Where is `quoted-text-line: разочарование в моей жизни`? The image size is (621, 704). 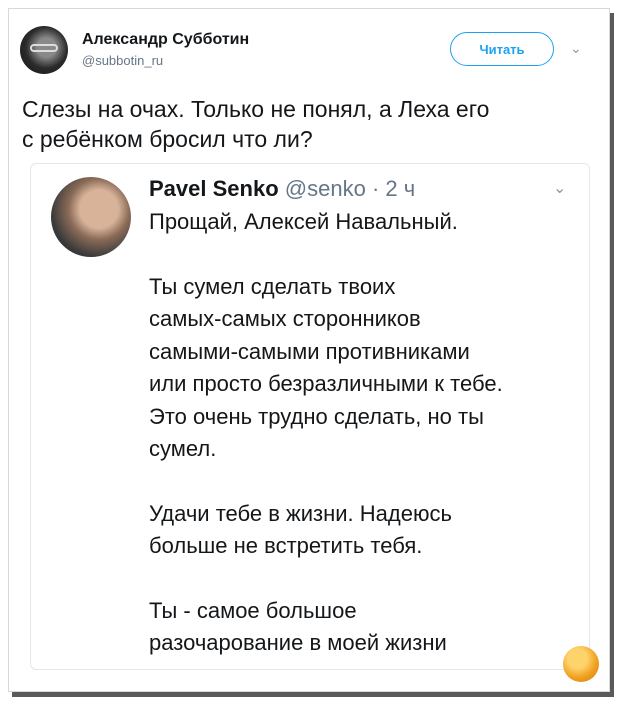
quoted-text-line: разочарование в моей жизни is located at coordinates (298, 642).